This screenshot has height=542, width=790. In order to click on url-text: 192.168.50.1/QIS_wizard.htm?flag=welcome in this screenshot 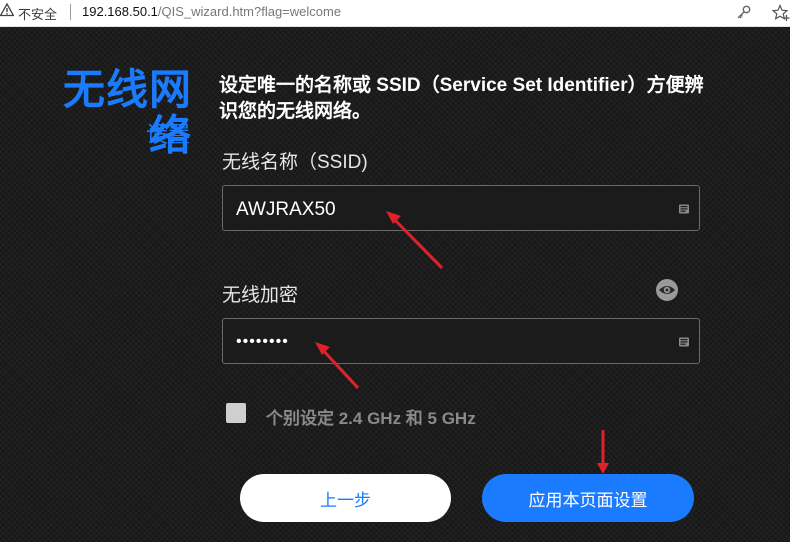, I will do `click(211, 11)`.